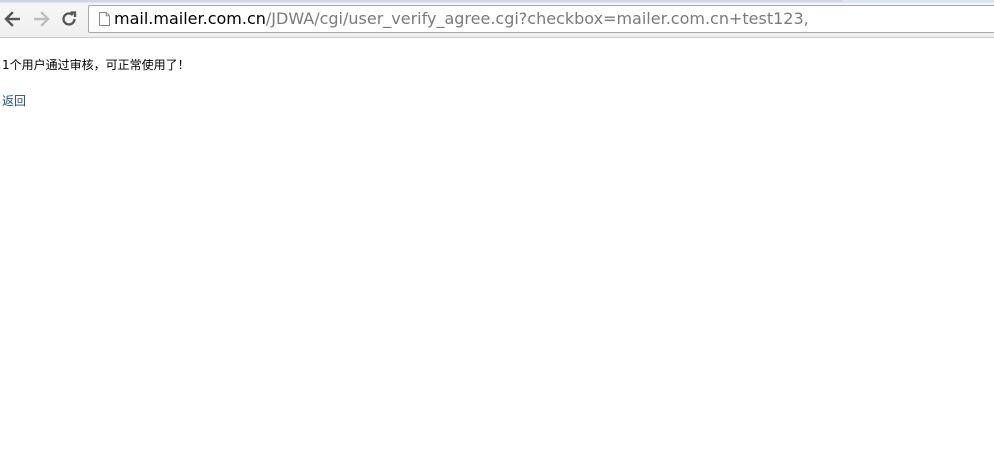  What do you see at coordinates (96, 65) in the screenshot?
I see `verification-message: 1个用户通过审核，可正常使用了！` at bounding box center [96, 65].